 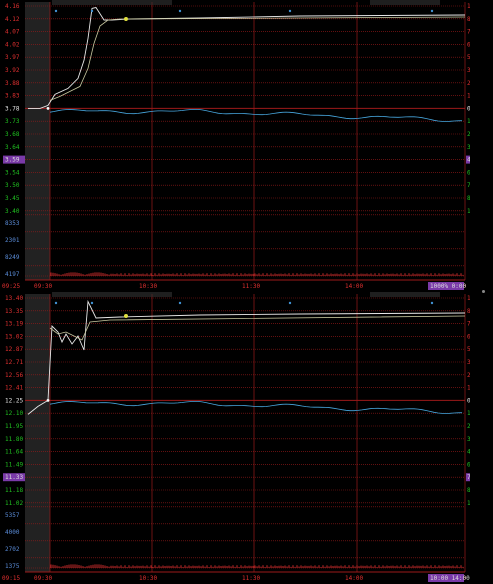 What do you see at coordinates (12, 566) in the screenshot?
I see `volume-label: 1375` at bounding box center [12, 566].